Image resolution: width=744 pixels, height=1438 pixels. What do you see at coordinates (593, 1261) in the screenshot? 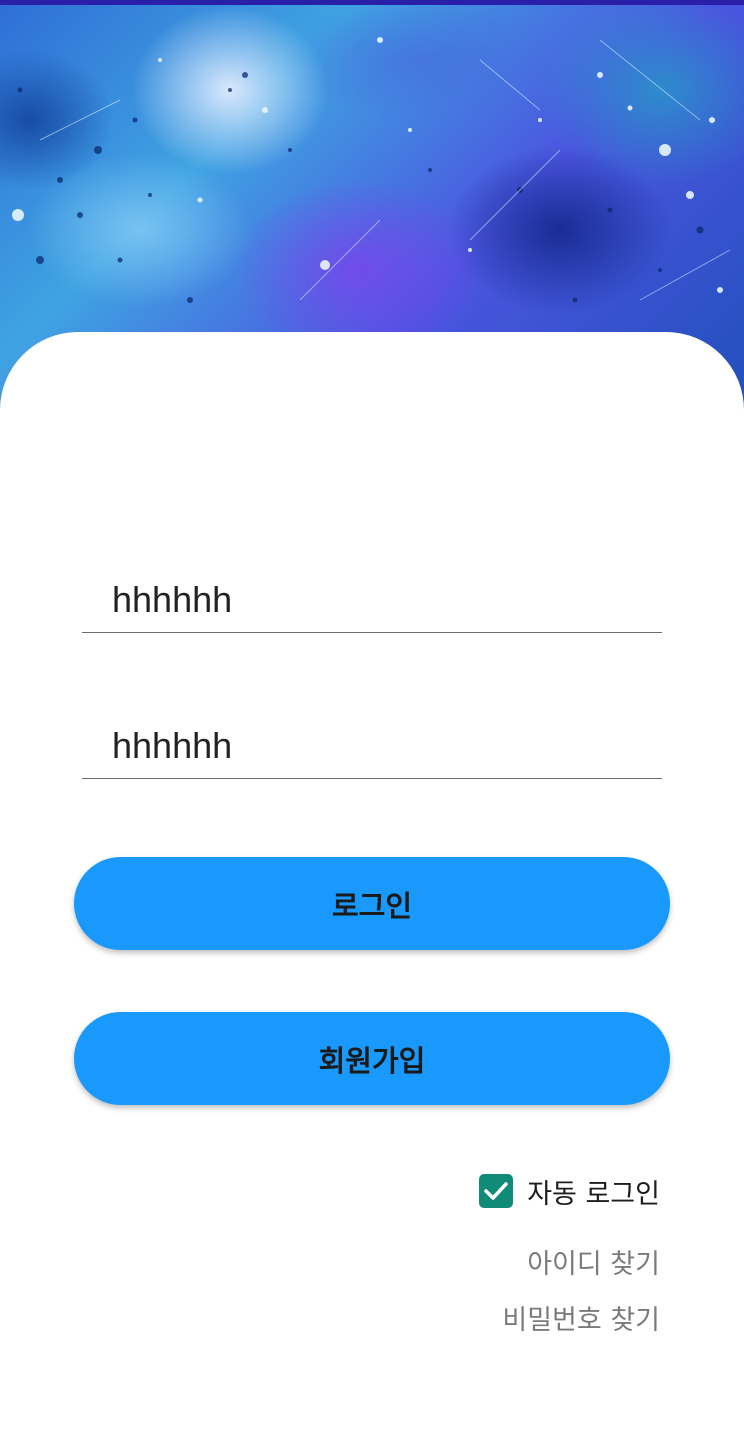
I see `find-id-link: 아이디 찾기` at bounding box center [593, 1261].